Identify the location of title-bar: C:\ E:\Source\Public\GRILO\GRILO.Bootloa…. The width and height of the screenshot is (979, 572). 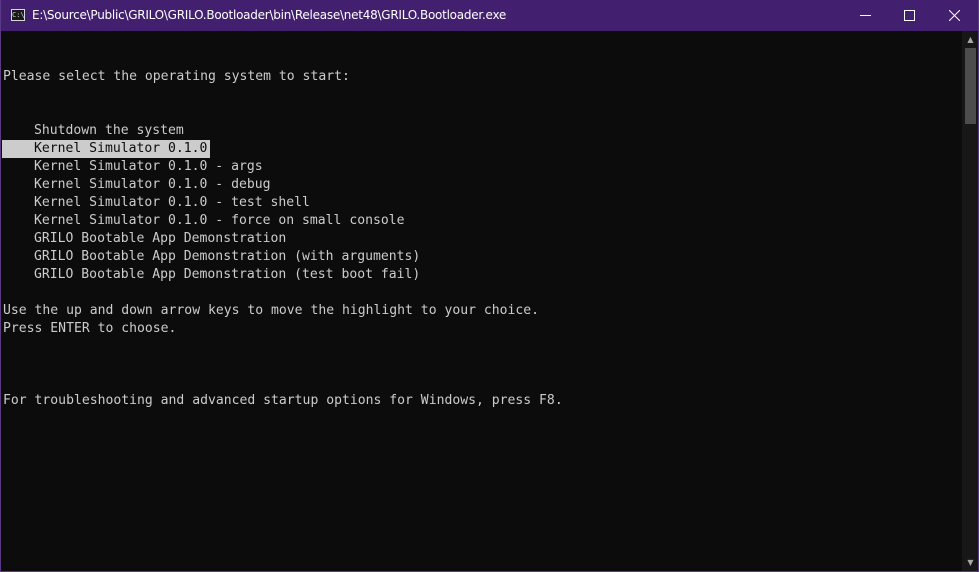
(489, 15).